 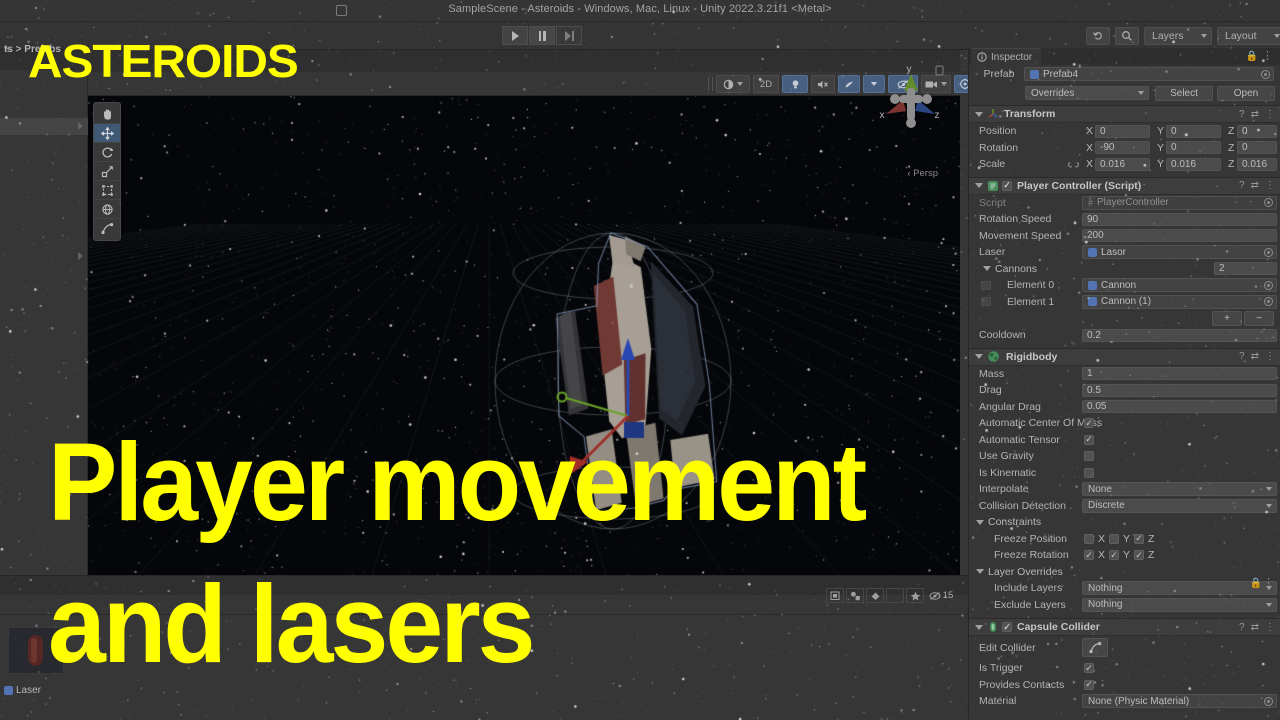 I want to click on cannons-size-field: 2, so click(x=1245, y=269).